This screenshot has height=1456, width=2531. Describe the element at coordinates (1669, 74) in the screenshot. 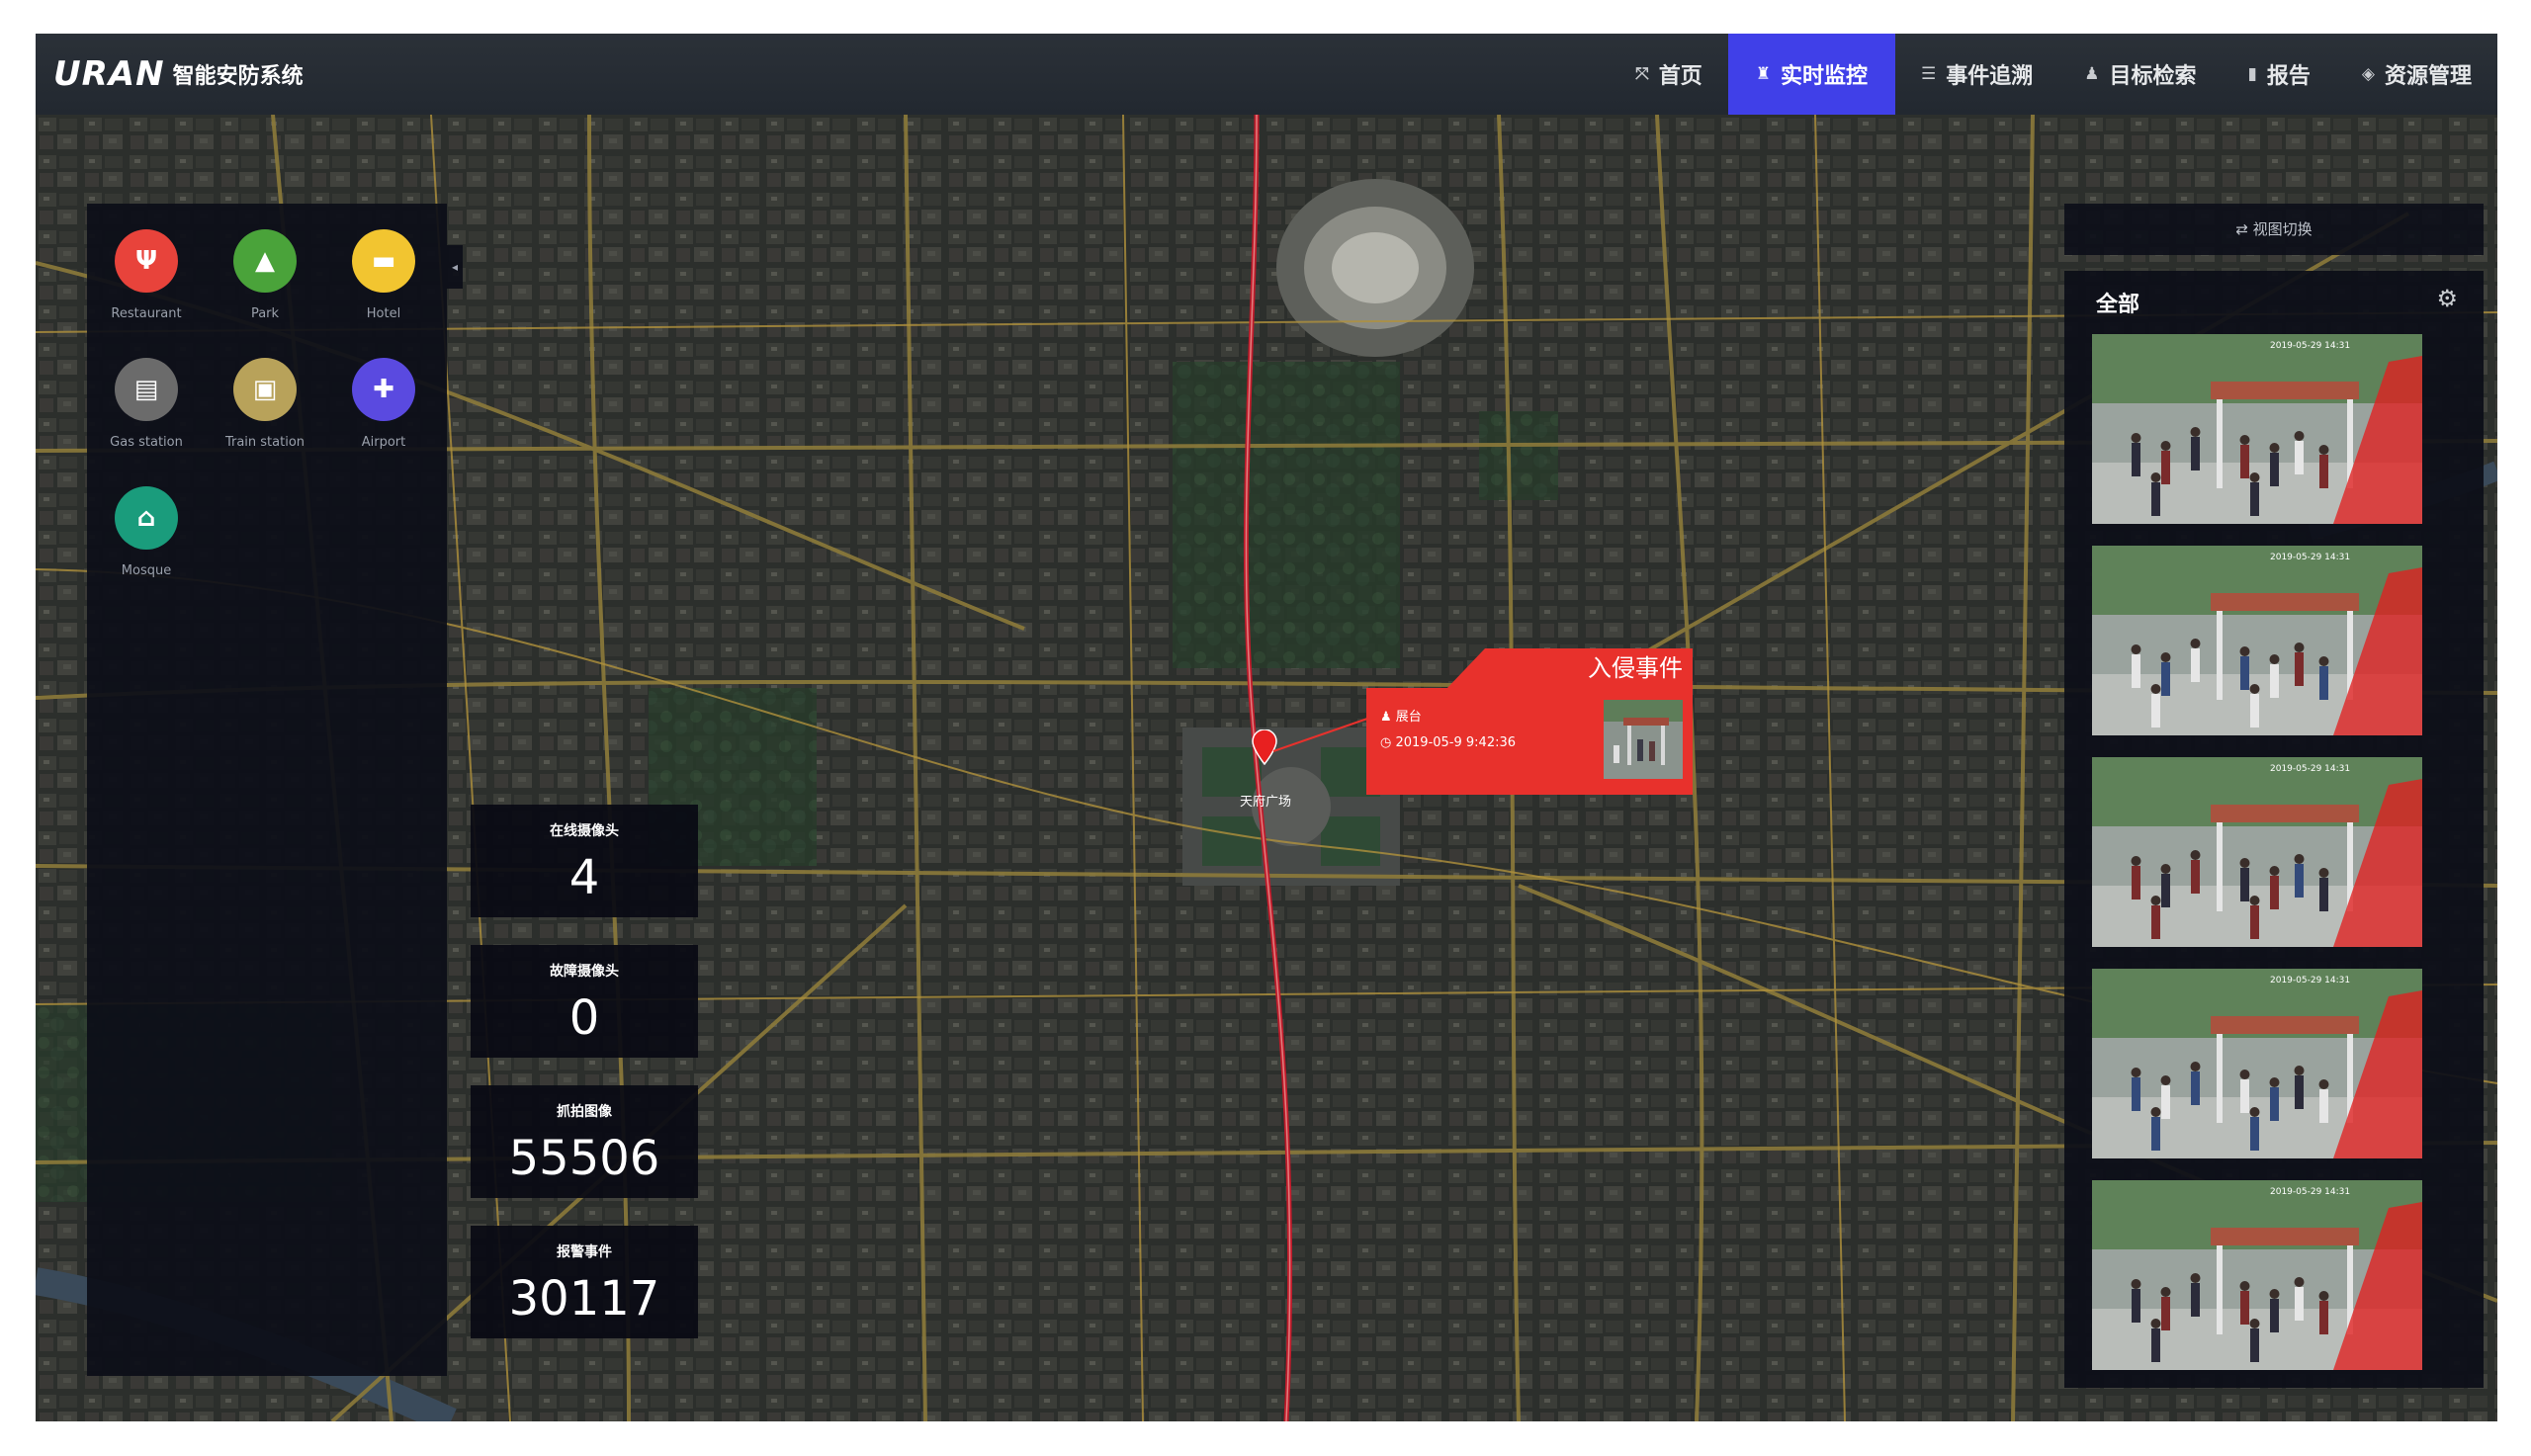

I see `nav-home: ⤧ 首页` at that location.